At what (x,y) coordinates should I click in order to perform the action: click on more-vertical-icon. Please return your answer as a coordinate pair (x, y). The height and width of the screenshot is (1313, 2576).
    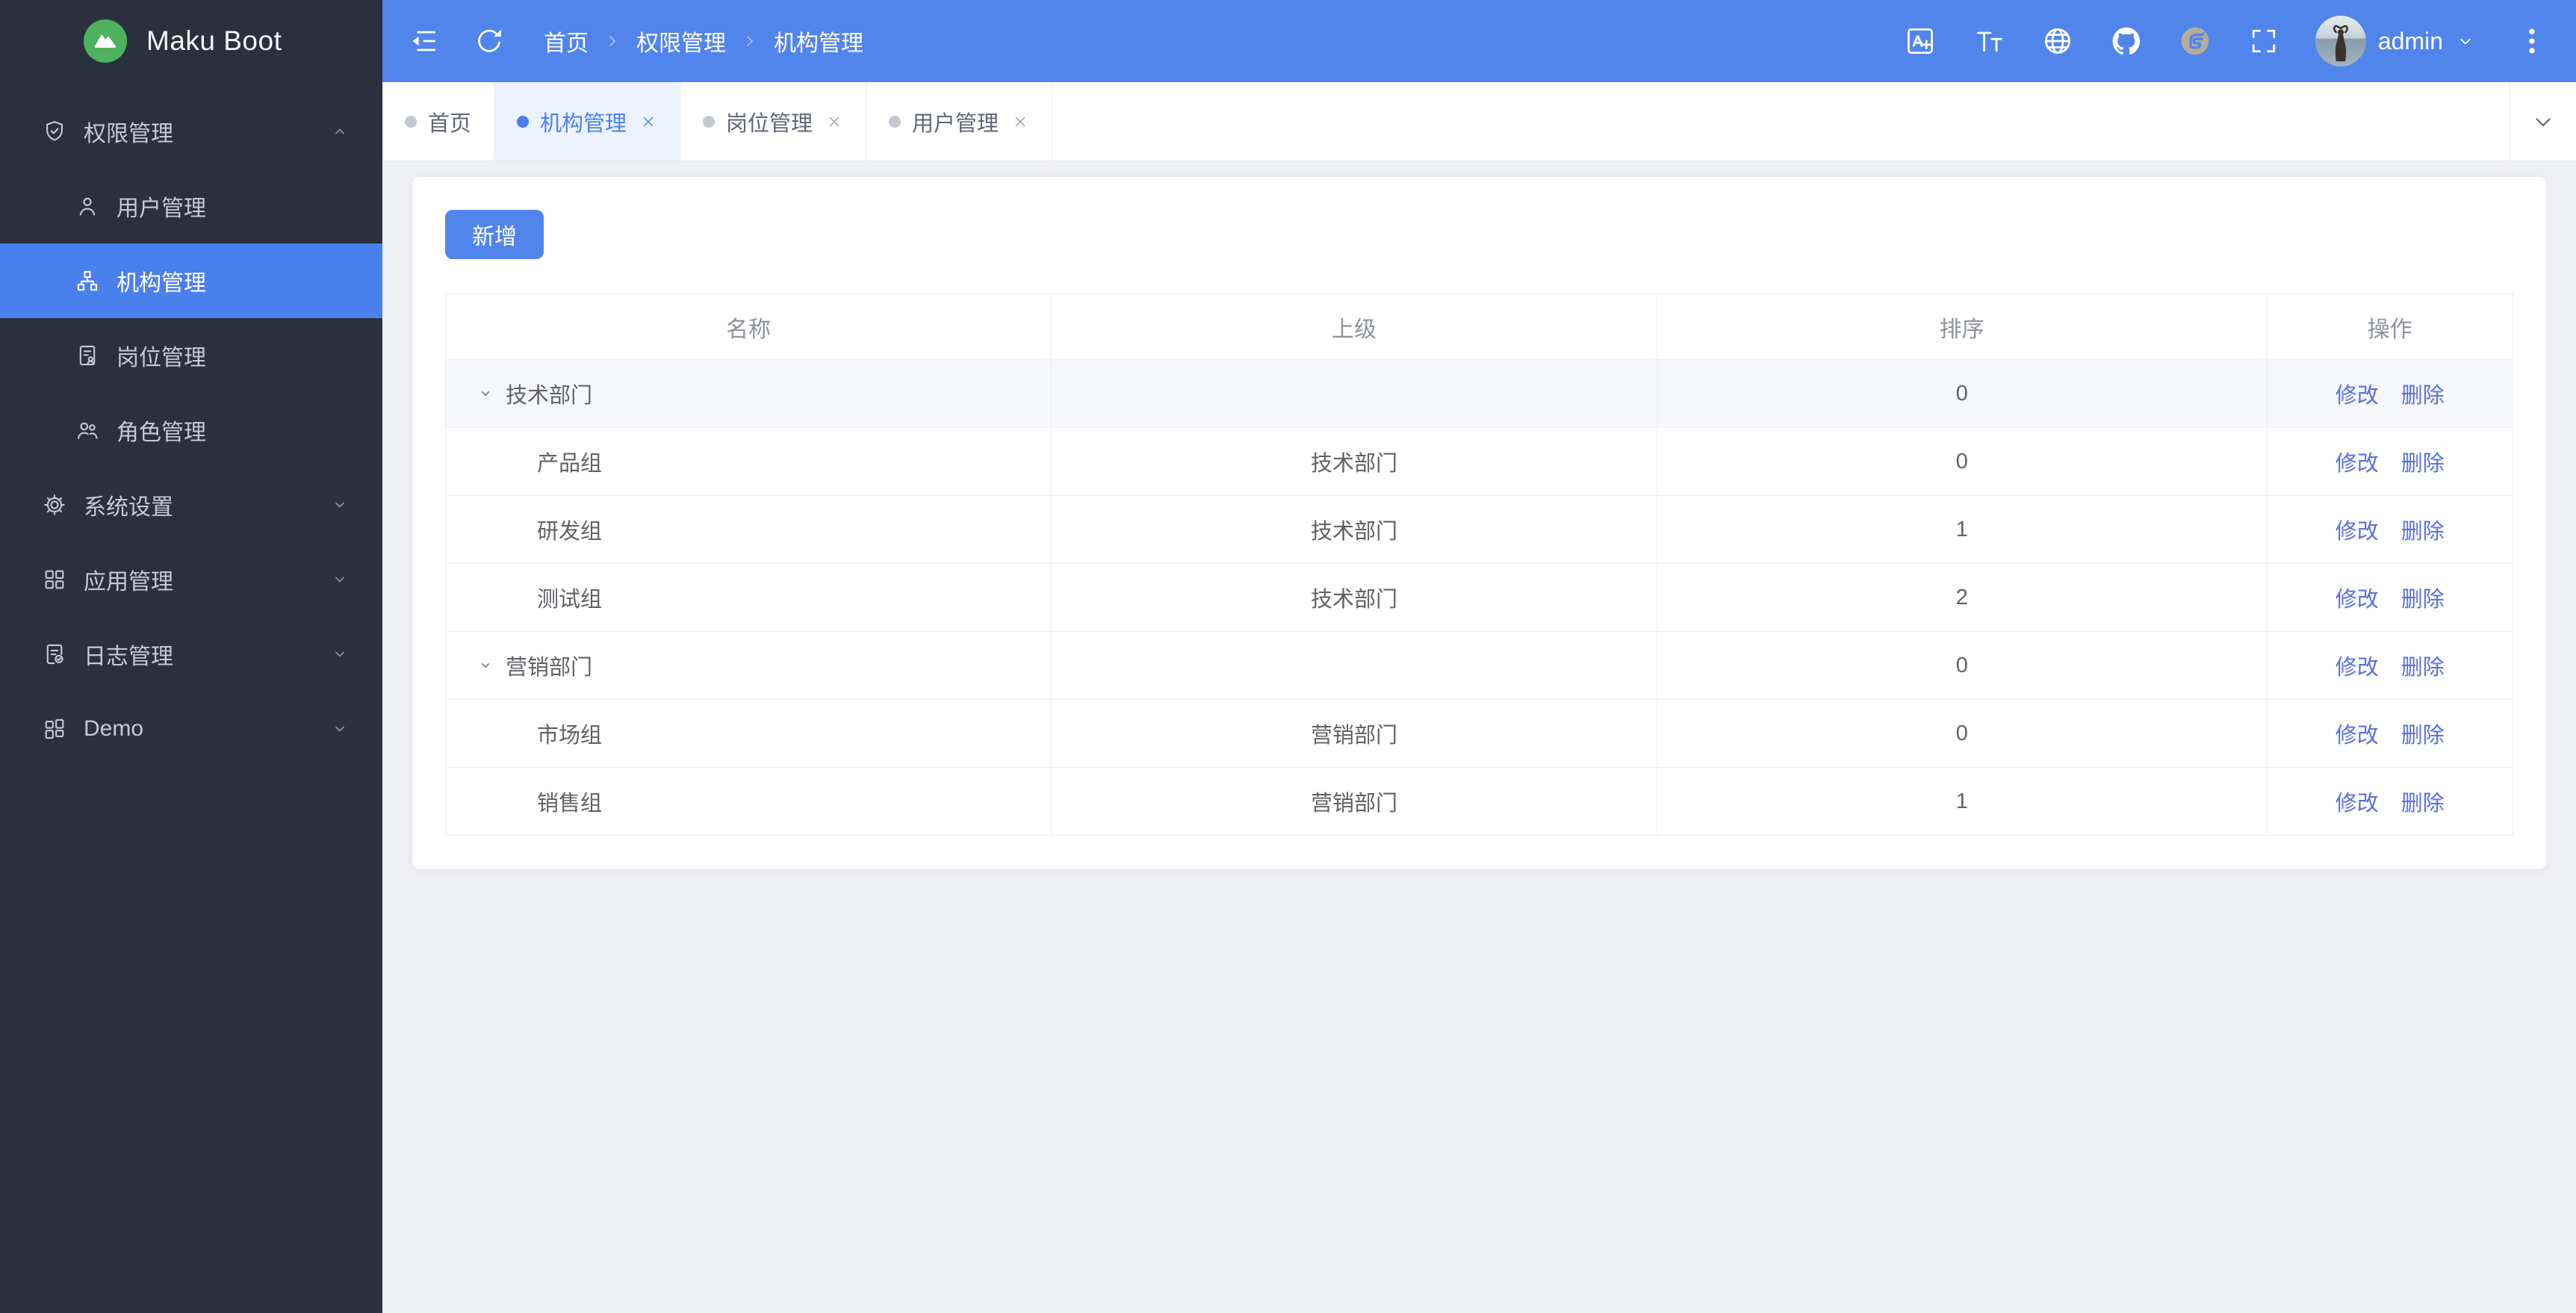
    Looking at the image, I should click on (2532, 41).